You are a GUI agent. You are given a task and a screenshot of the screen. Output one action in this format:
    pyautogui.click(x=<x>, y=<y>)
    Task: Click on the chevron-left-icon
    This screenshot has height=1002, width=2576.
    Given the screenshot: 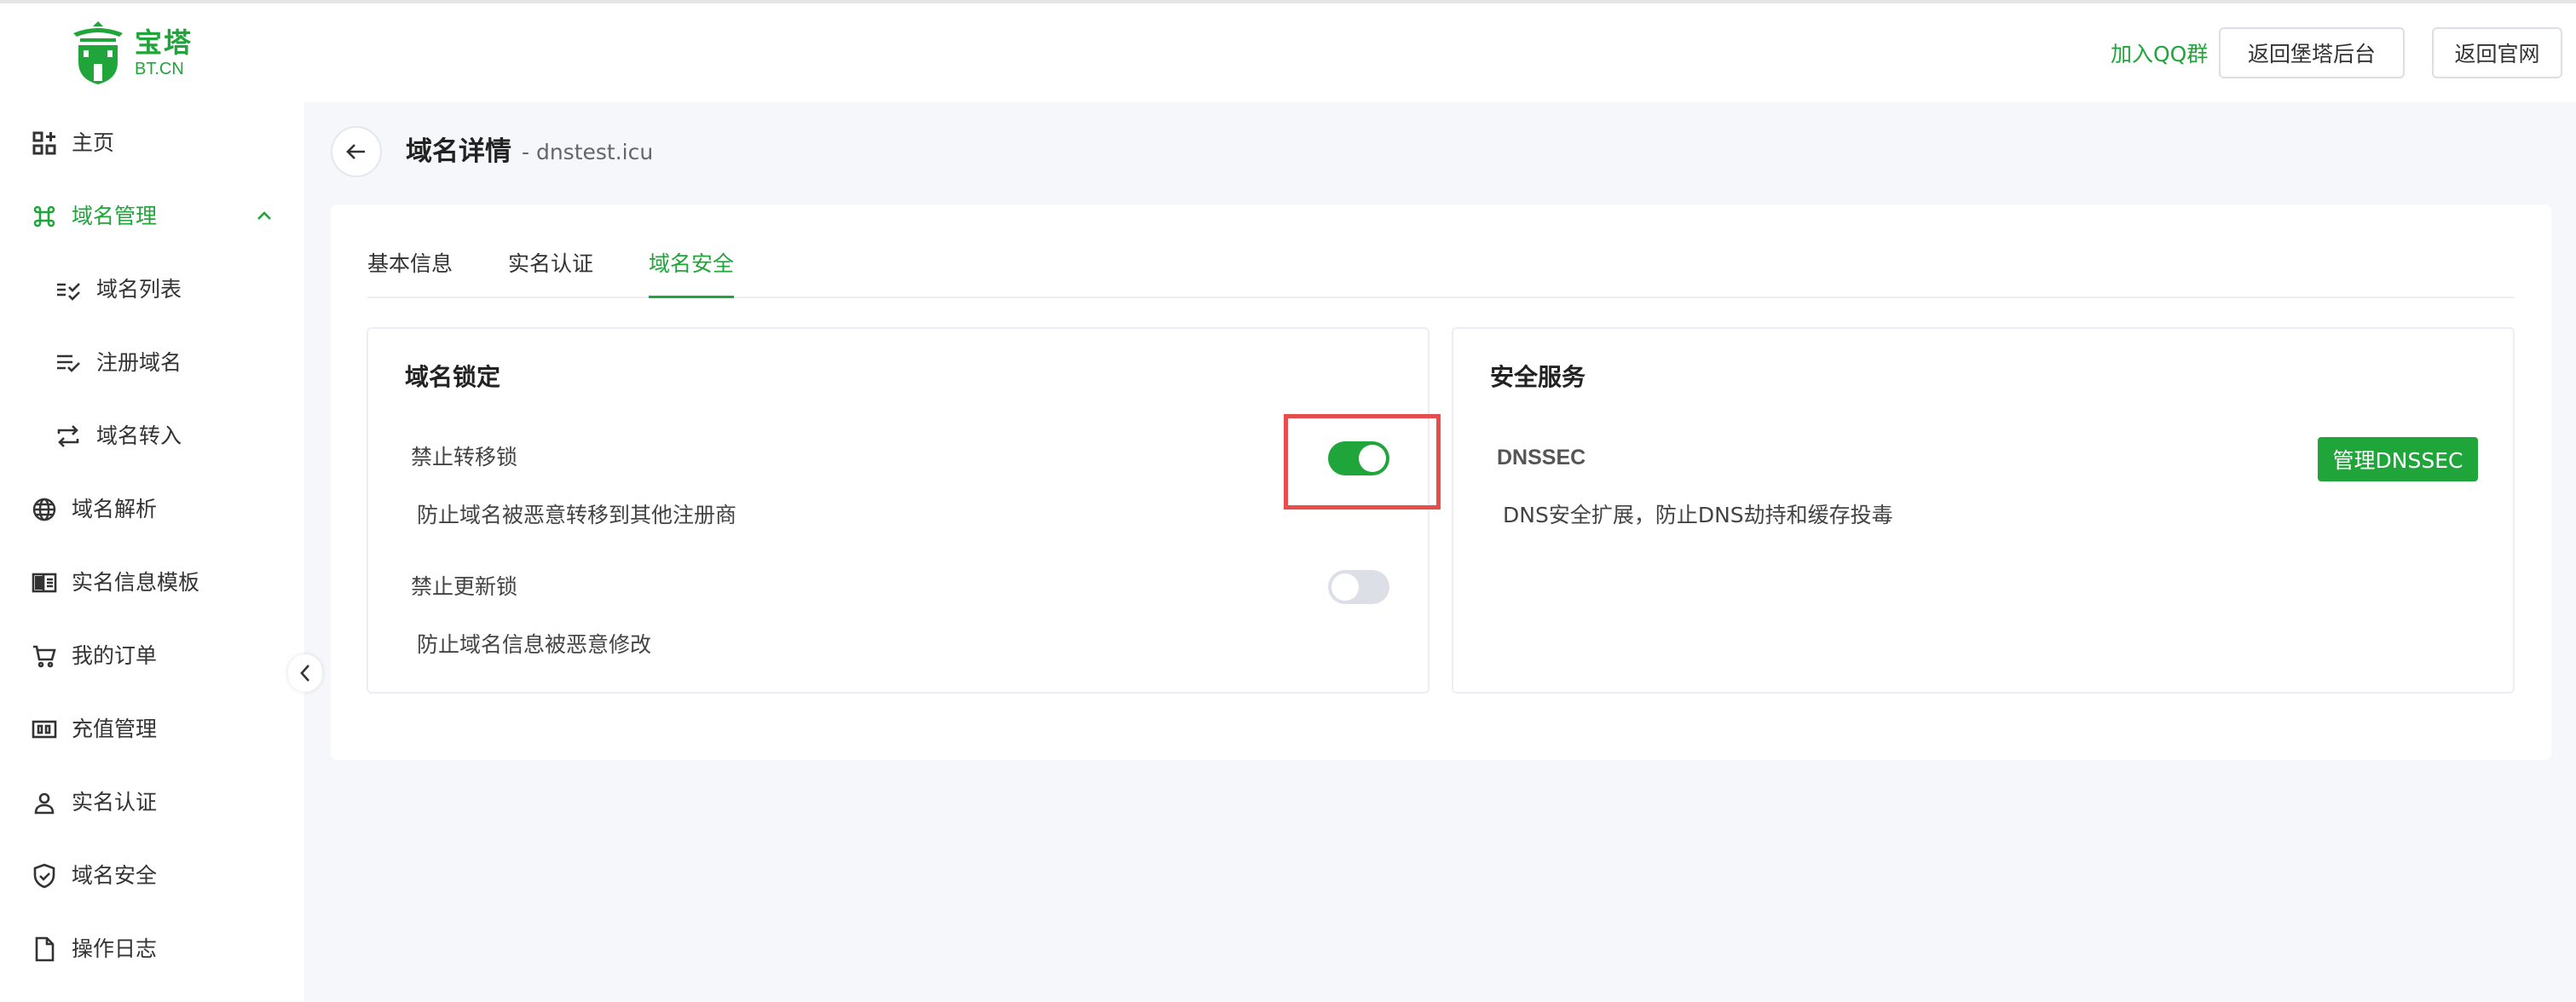 What is the action you would take?
    pyautogui.click(x=304, y=673)
    